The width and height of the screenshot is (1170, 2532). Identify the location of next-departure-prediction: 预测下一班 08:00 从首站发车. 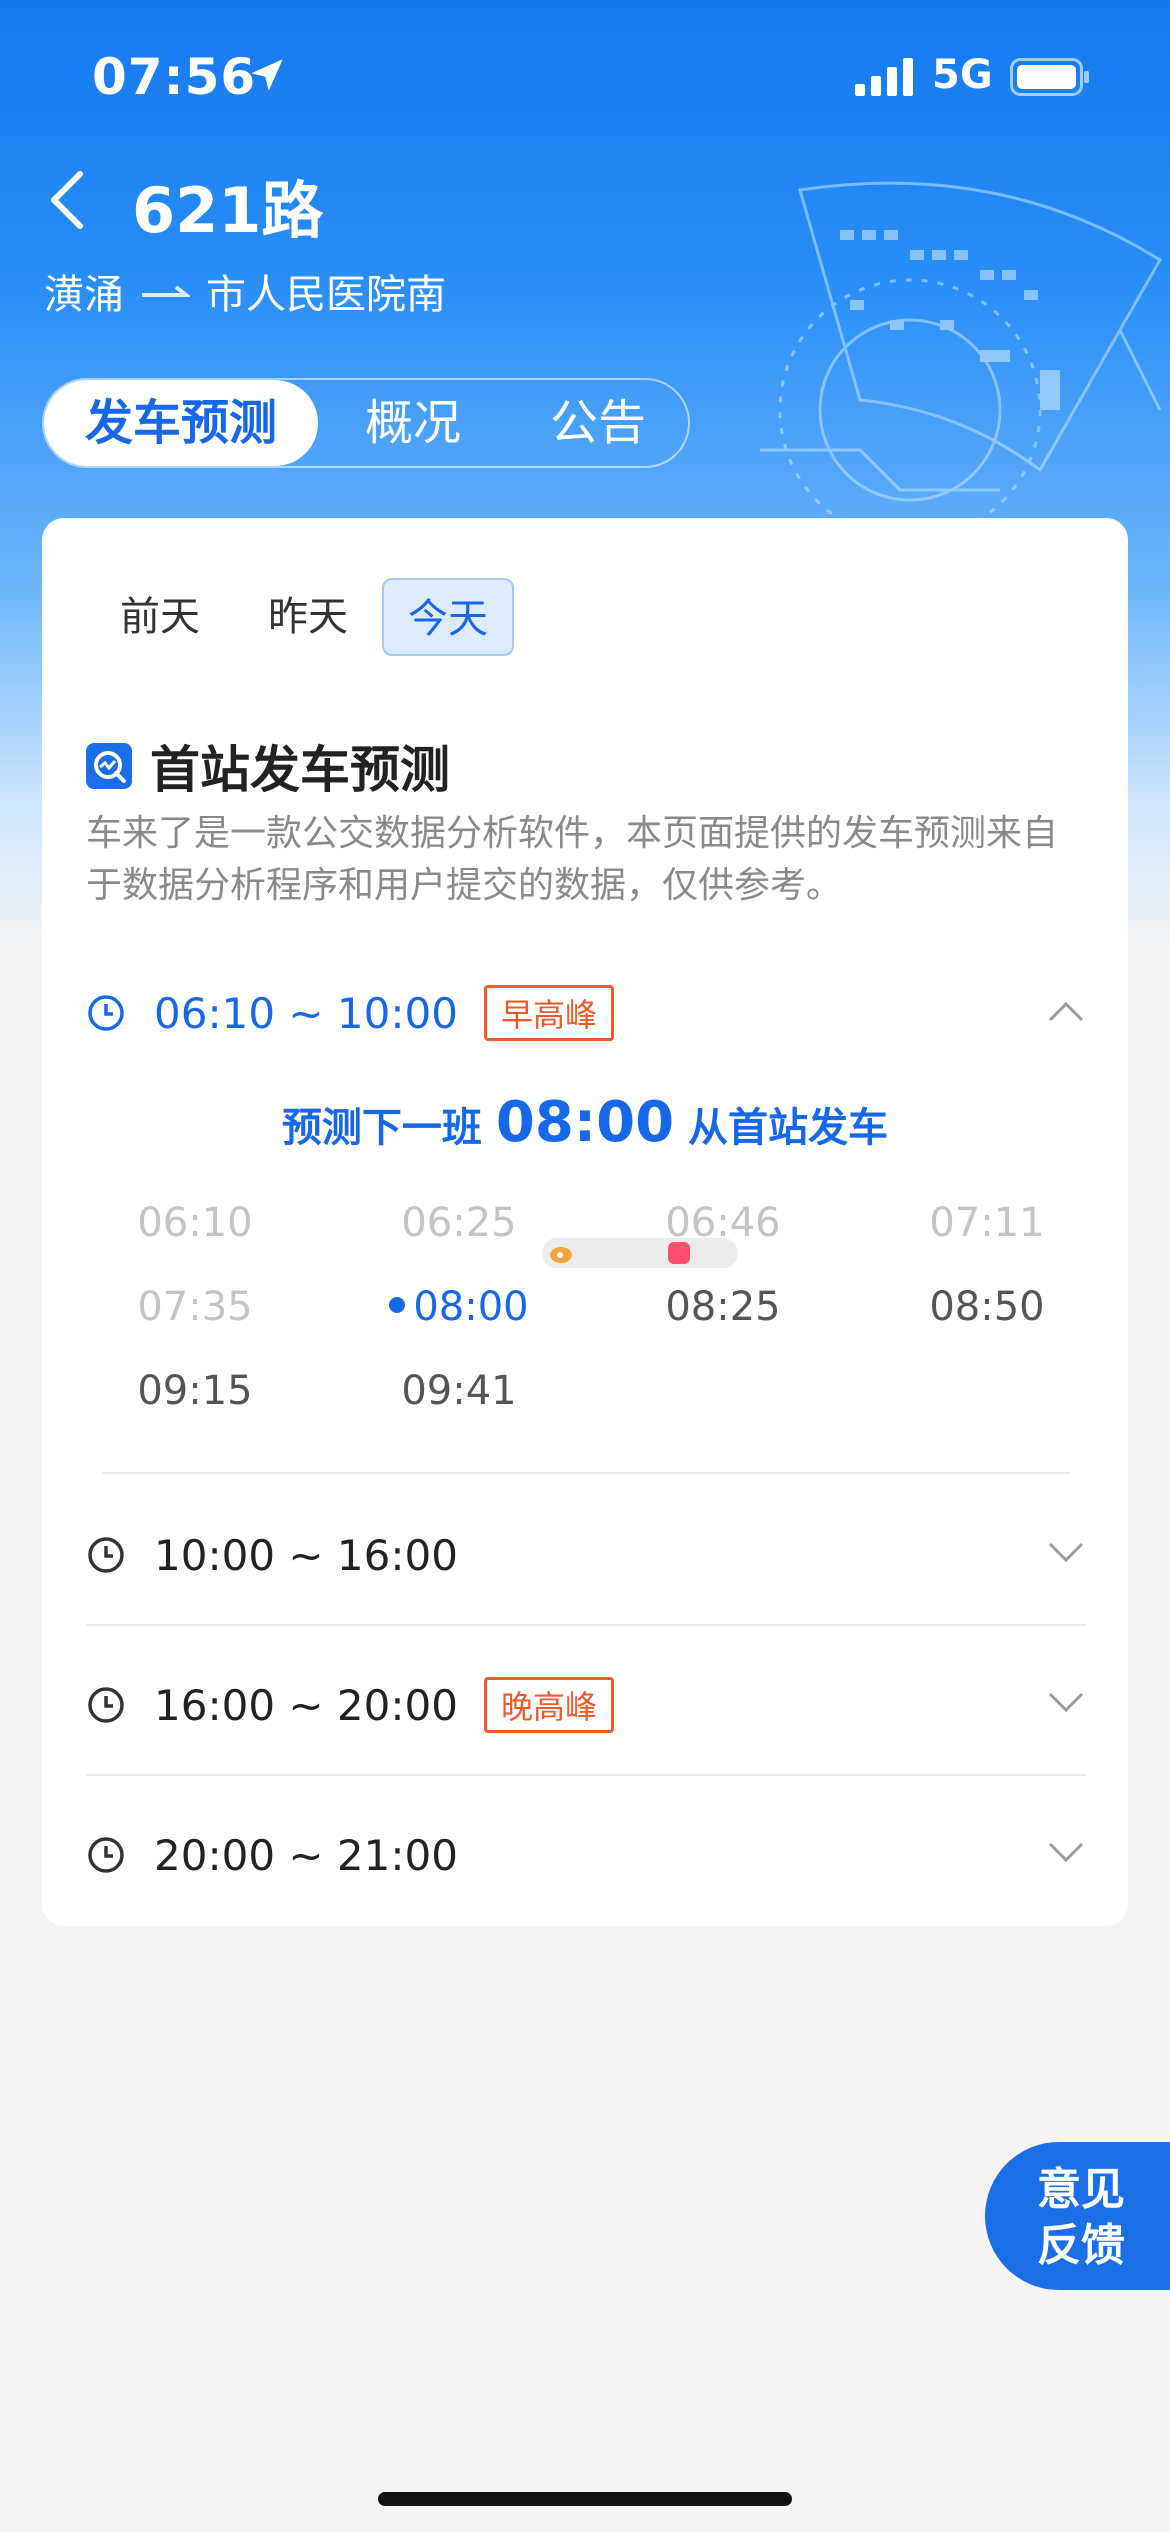
(585, 1122).